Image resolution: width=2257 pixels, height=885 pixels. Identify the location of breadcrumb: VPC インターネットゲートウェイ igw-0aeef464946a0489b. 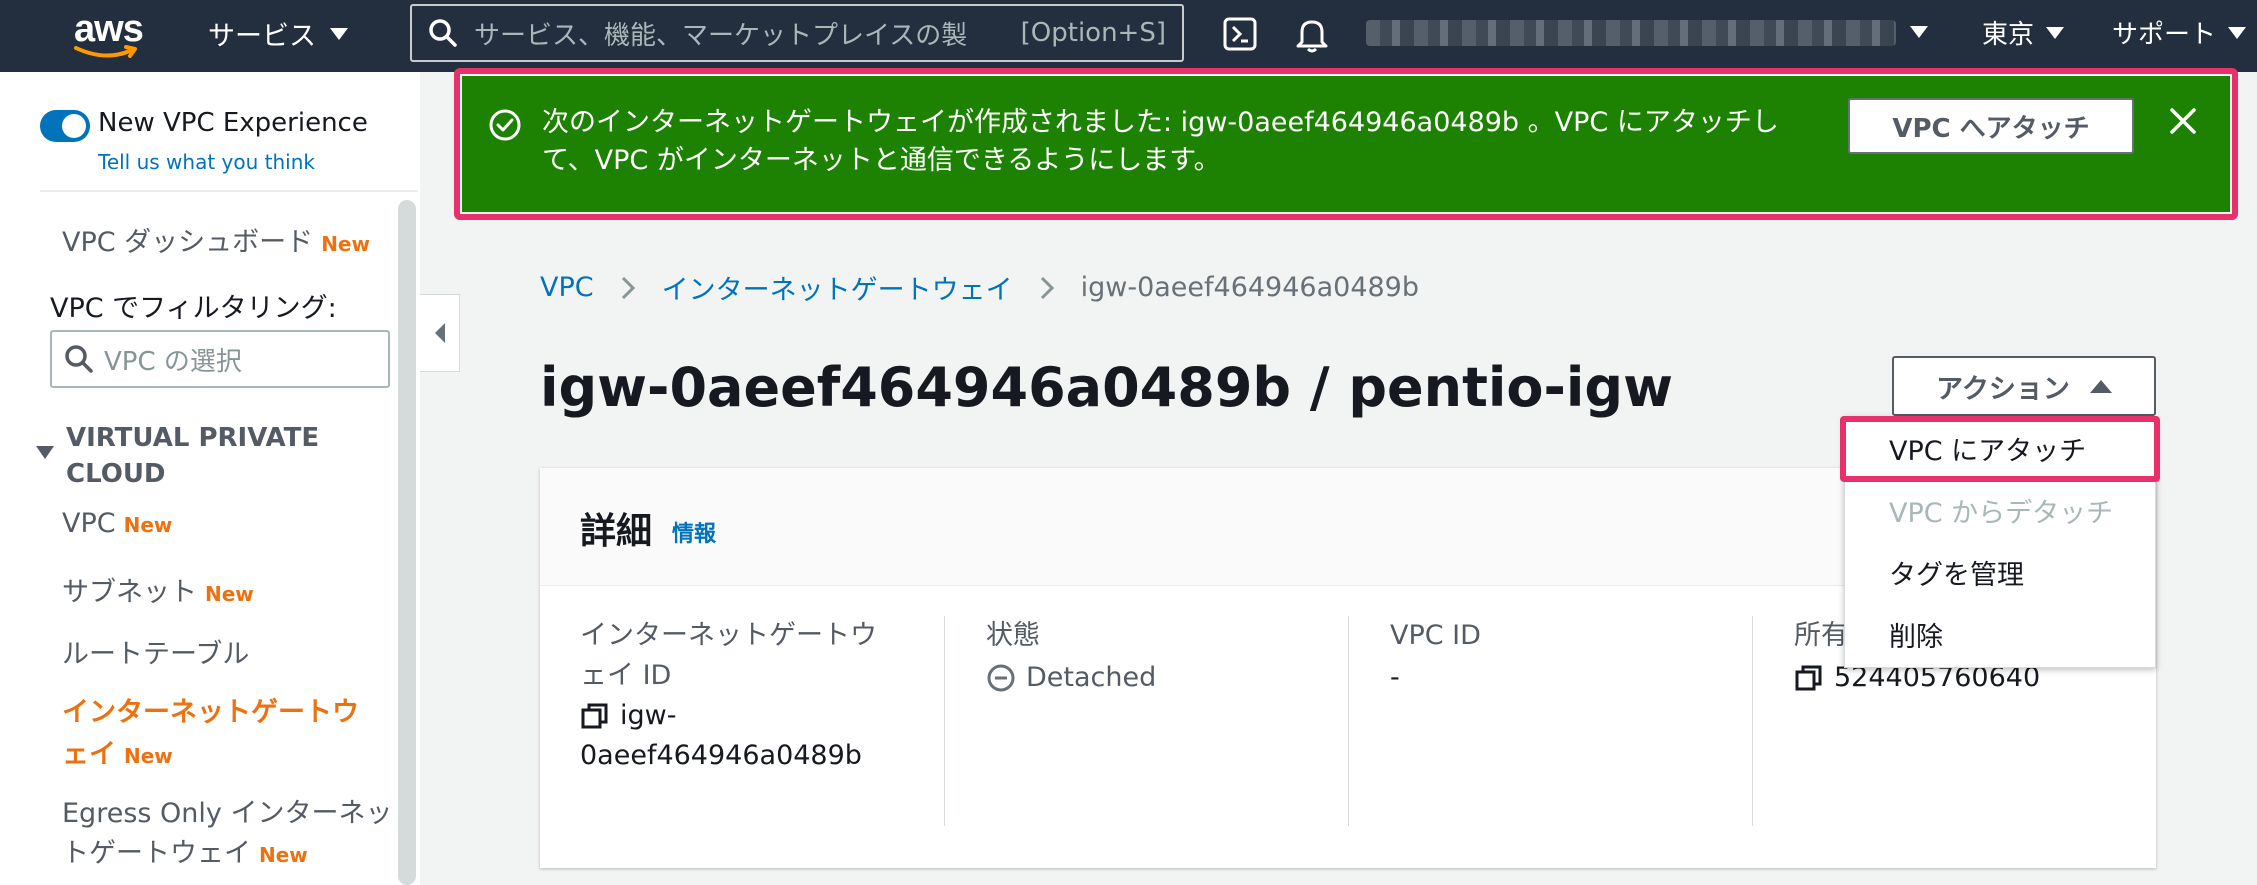
(979, 287).